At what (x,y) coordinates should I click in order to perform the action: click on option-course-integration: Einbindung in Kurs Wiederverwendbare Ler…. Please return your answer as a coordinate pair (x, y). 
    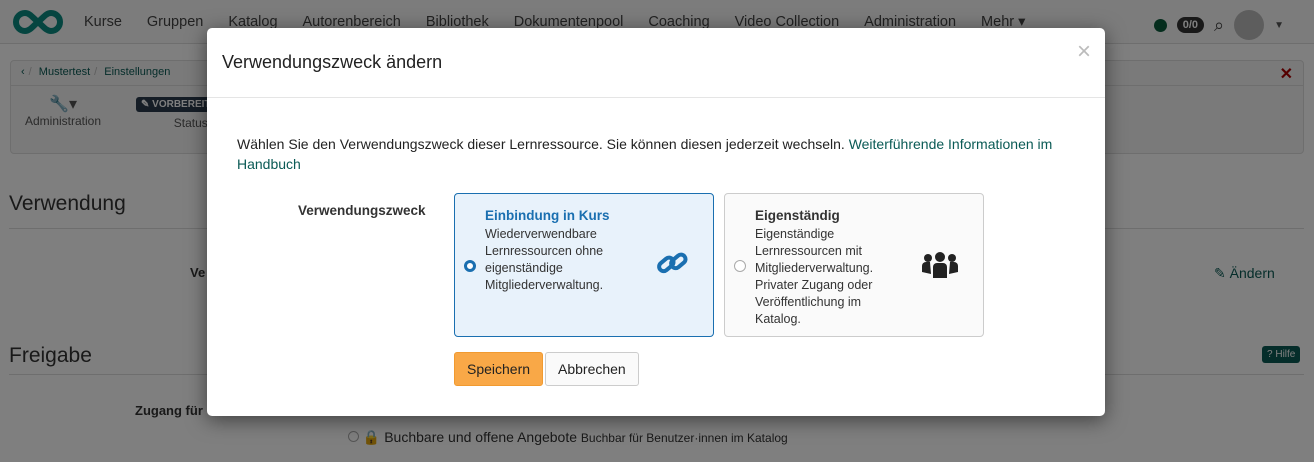
    Looking at the image, I should click on (584, 265).